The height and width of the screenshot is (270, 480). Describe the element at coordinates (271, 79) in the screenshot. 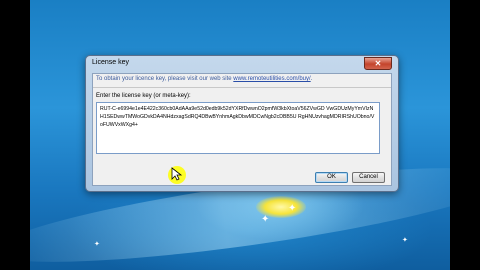

I see `buy-link: www.remoteutilities.com/buy/` at that location.